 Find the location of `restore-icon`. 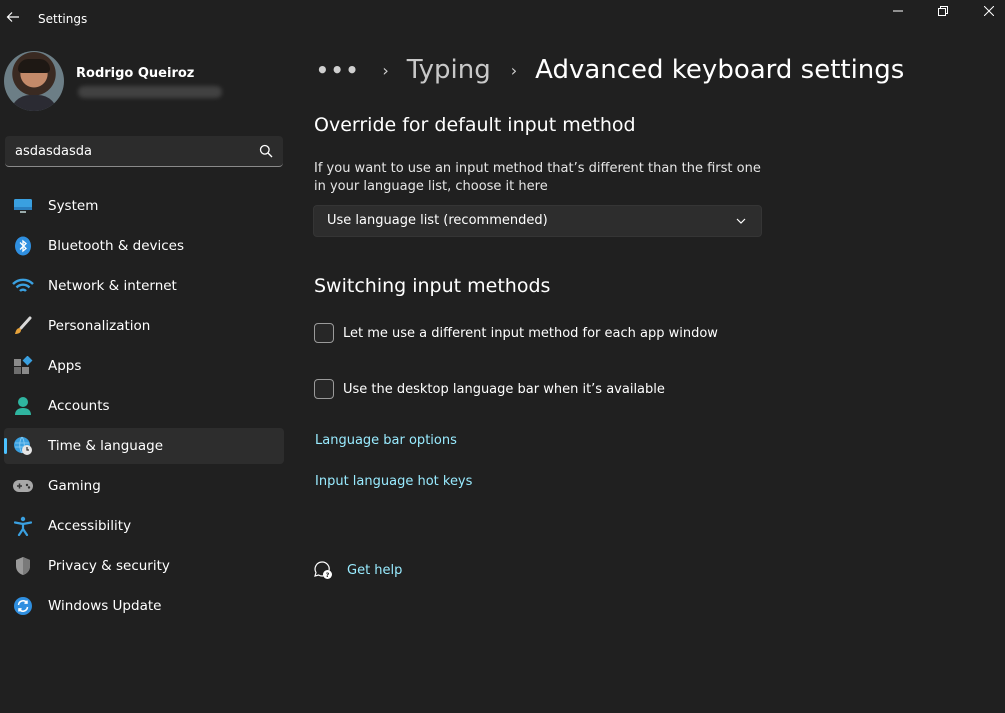

restore-icon is located at coordinates (943, 11).